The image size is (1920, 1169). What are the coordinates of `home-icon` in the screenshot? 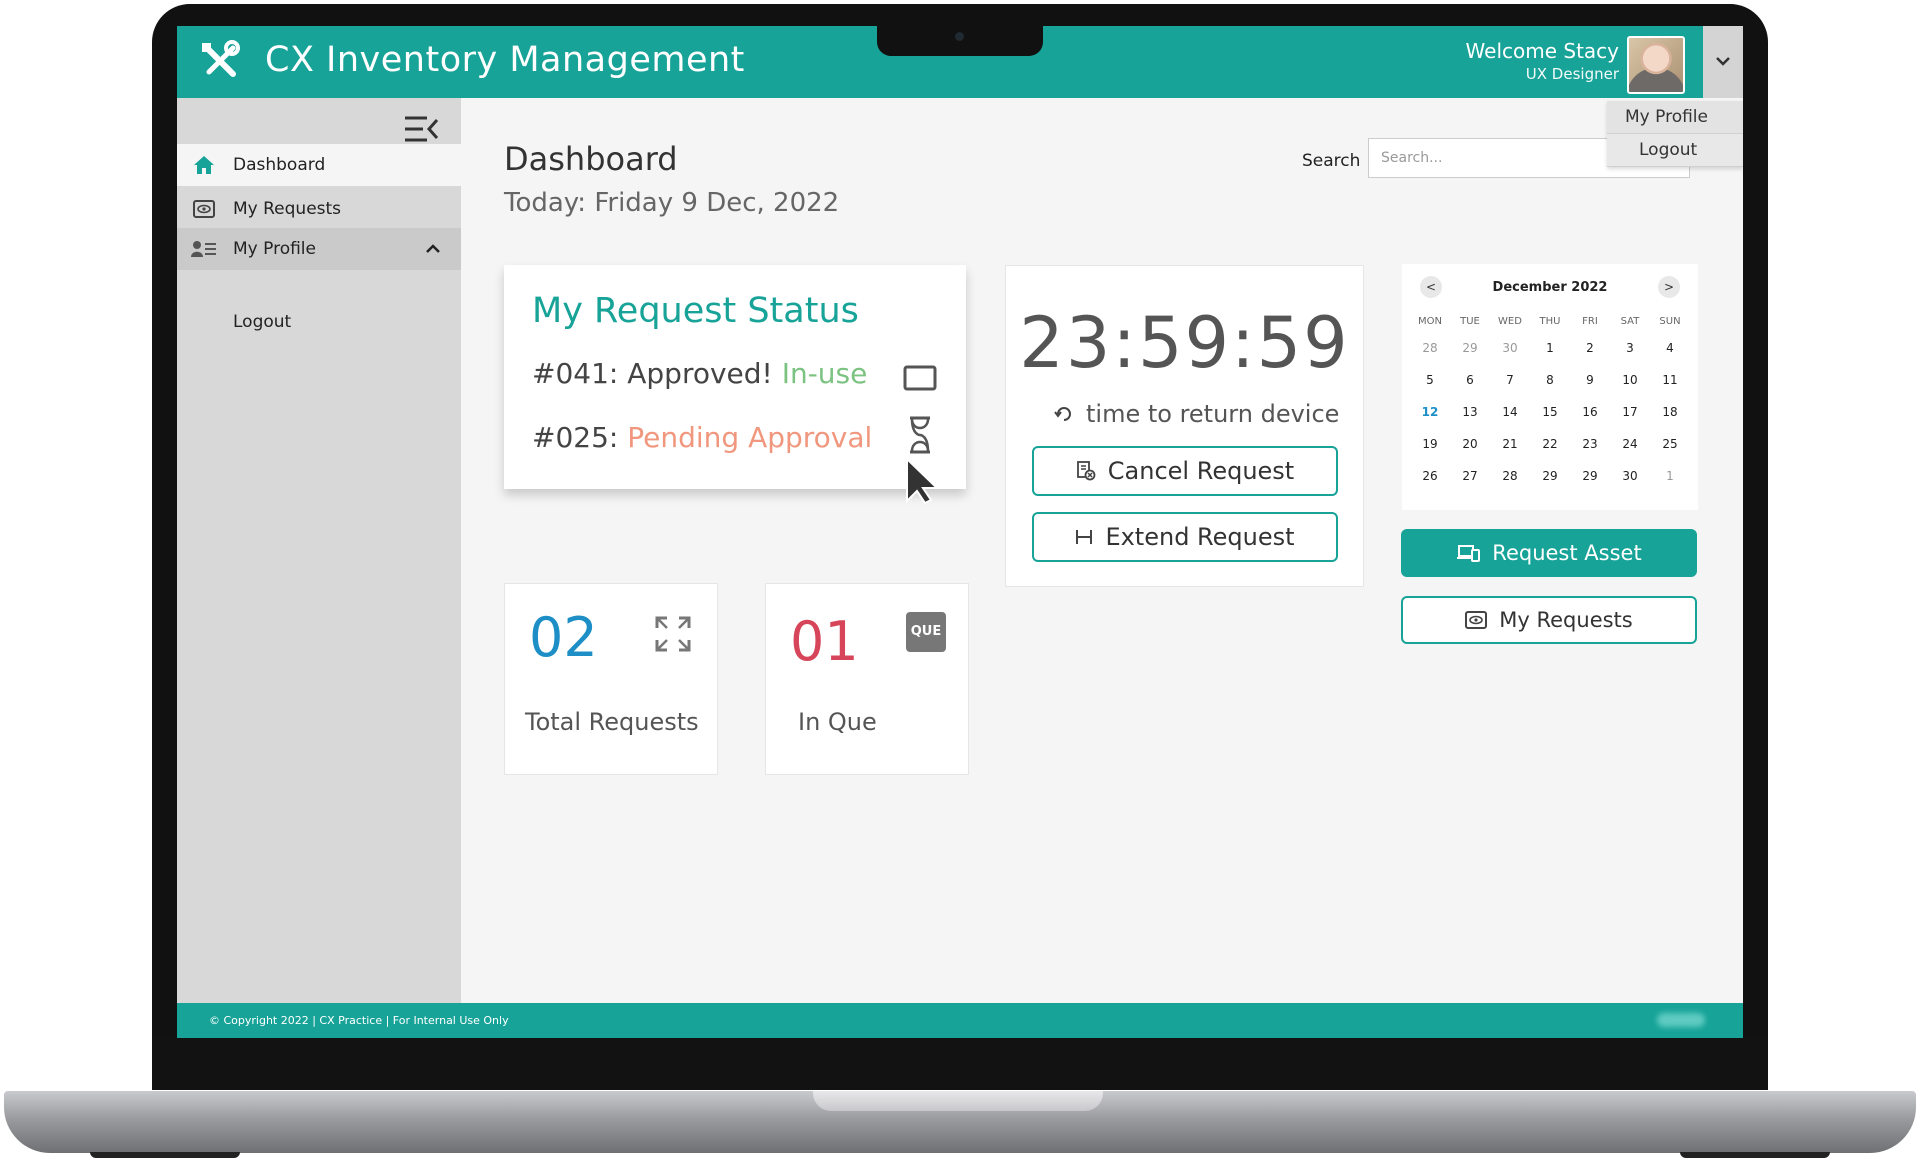 It's located at (204, 165).